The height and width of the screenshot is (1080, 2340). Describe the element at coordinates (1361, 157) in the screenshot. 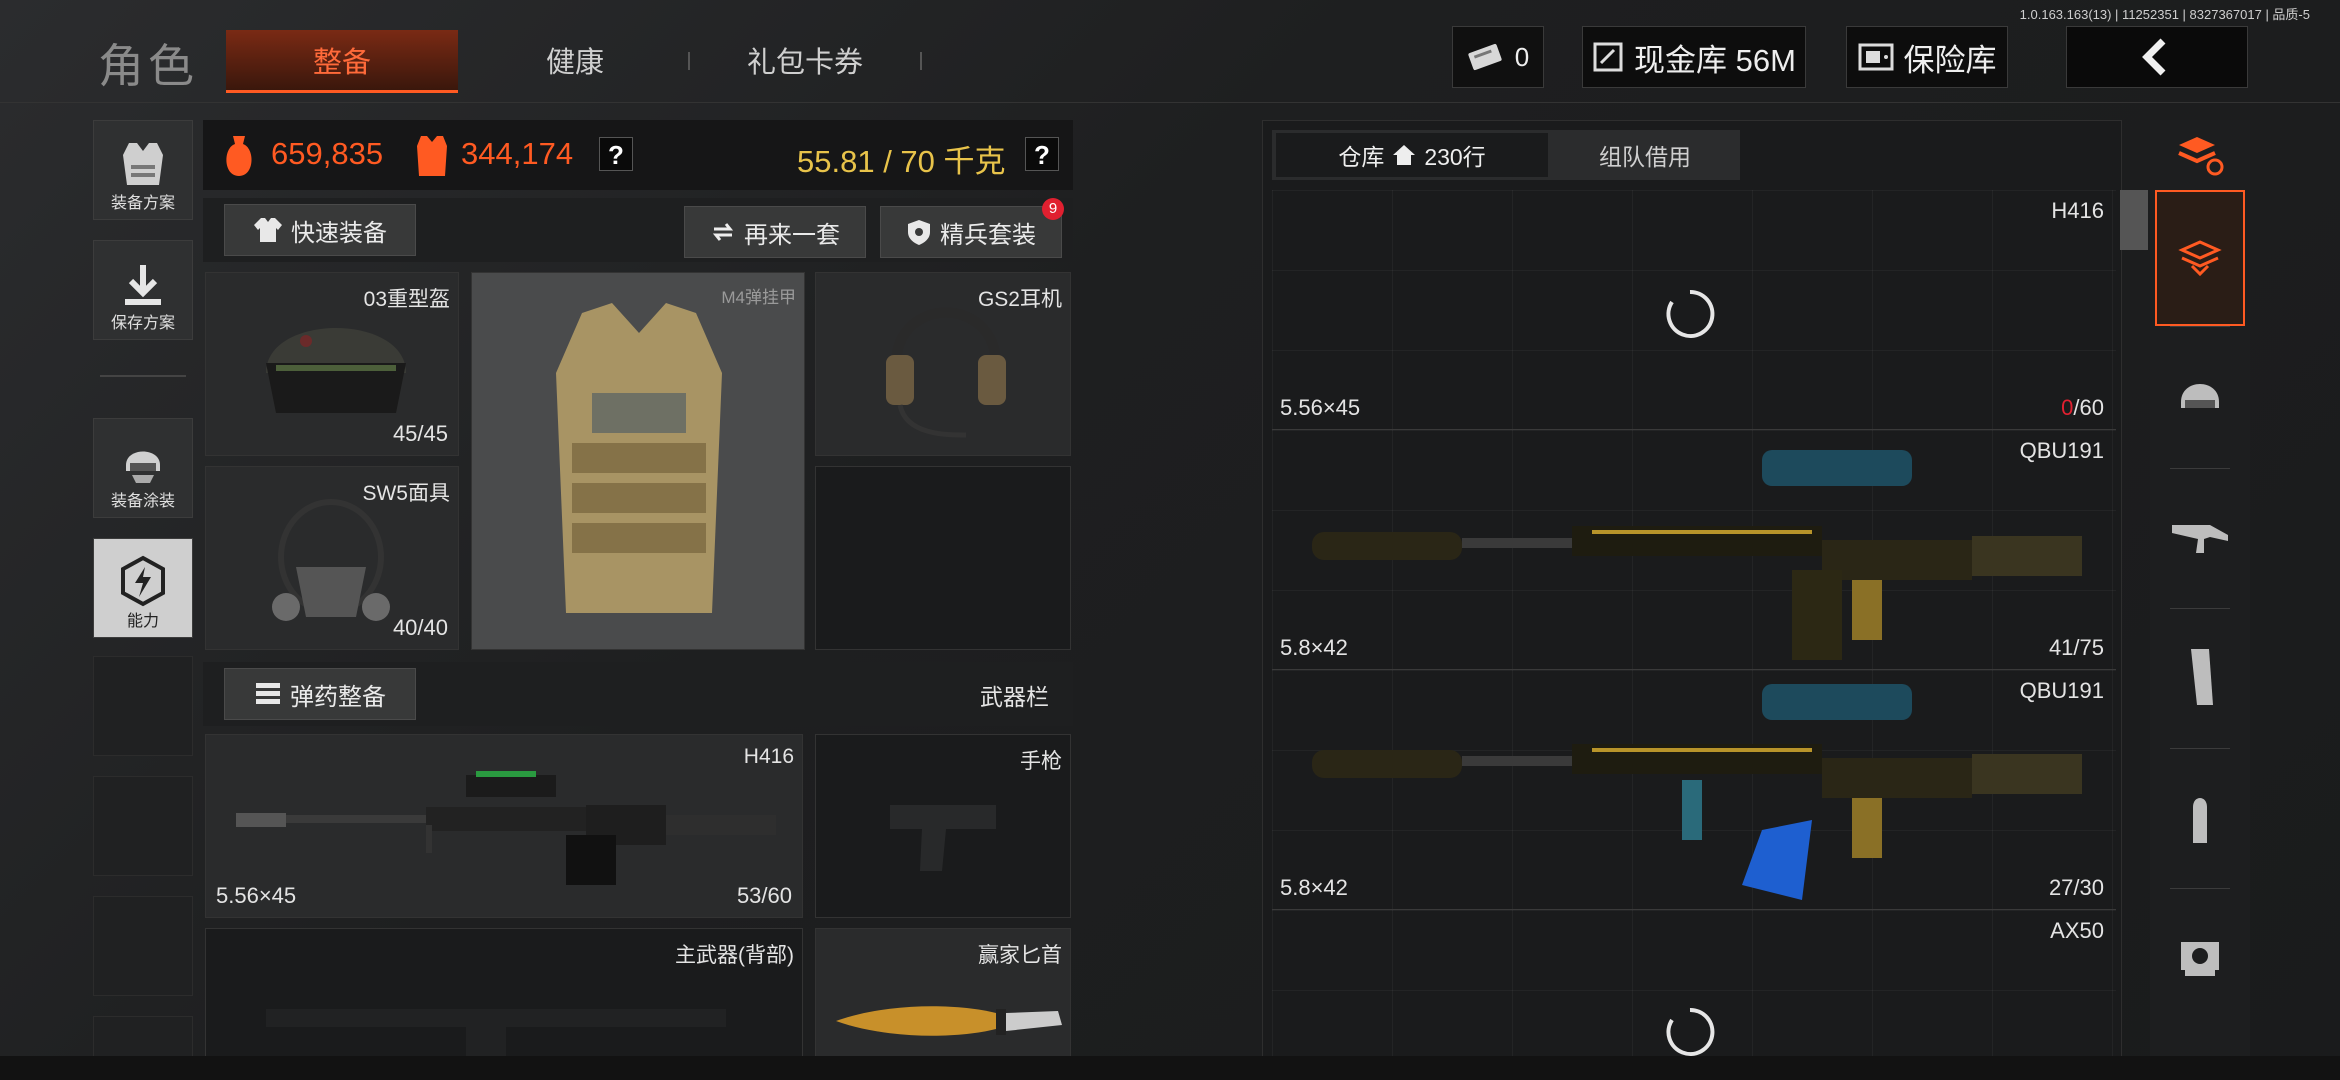

I see `storage-tab-label: 仓库` at that location.